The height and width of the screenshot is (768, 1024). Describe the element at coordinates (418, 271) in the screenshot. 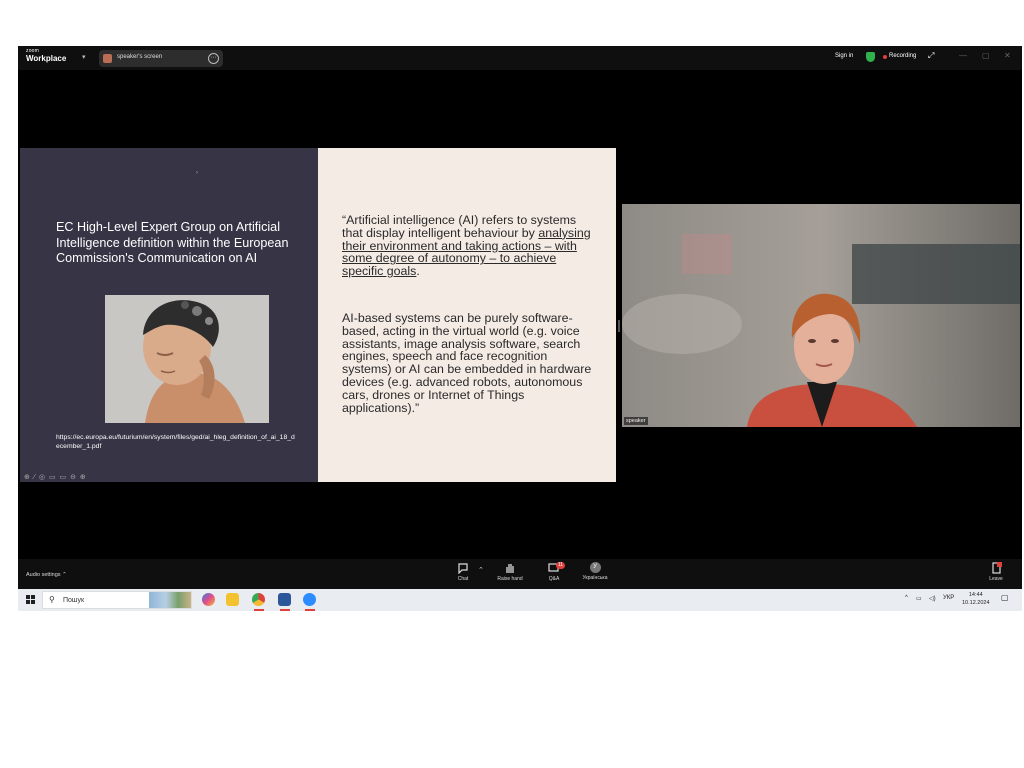

I see `quote1-end: .` at that location.